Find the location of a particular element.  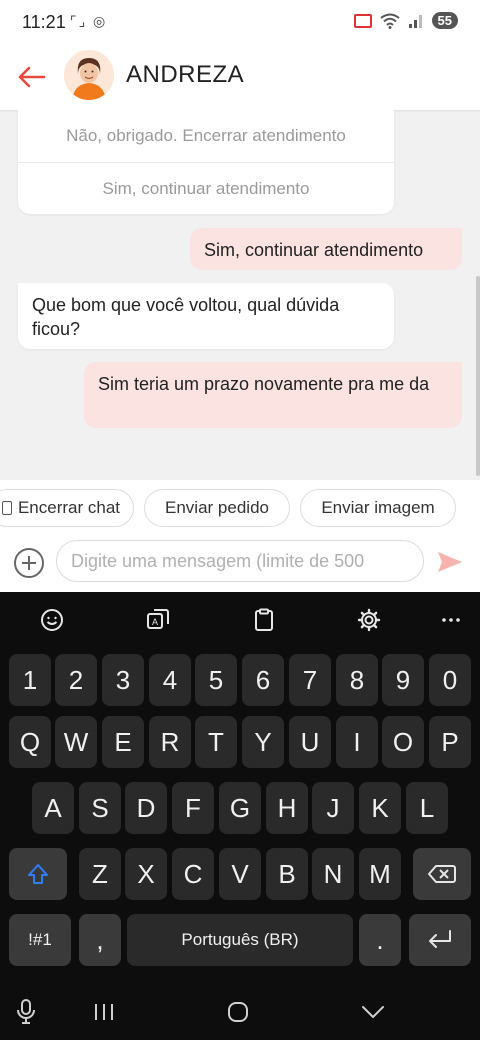

more-options-button is located at coordinates (451, 620).